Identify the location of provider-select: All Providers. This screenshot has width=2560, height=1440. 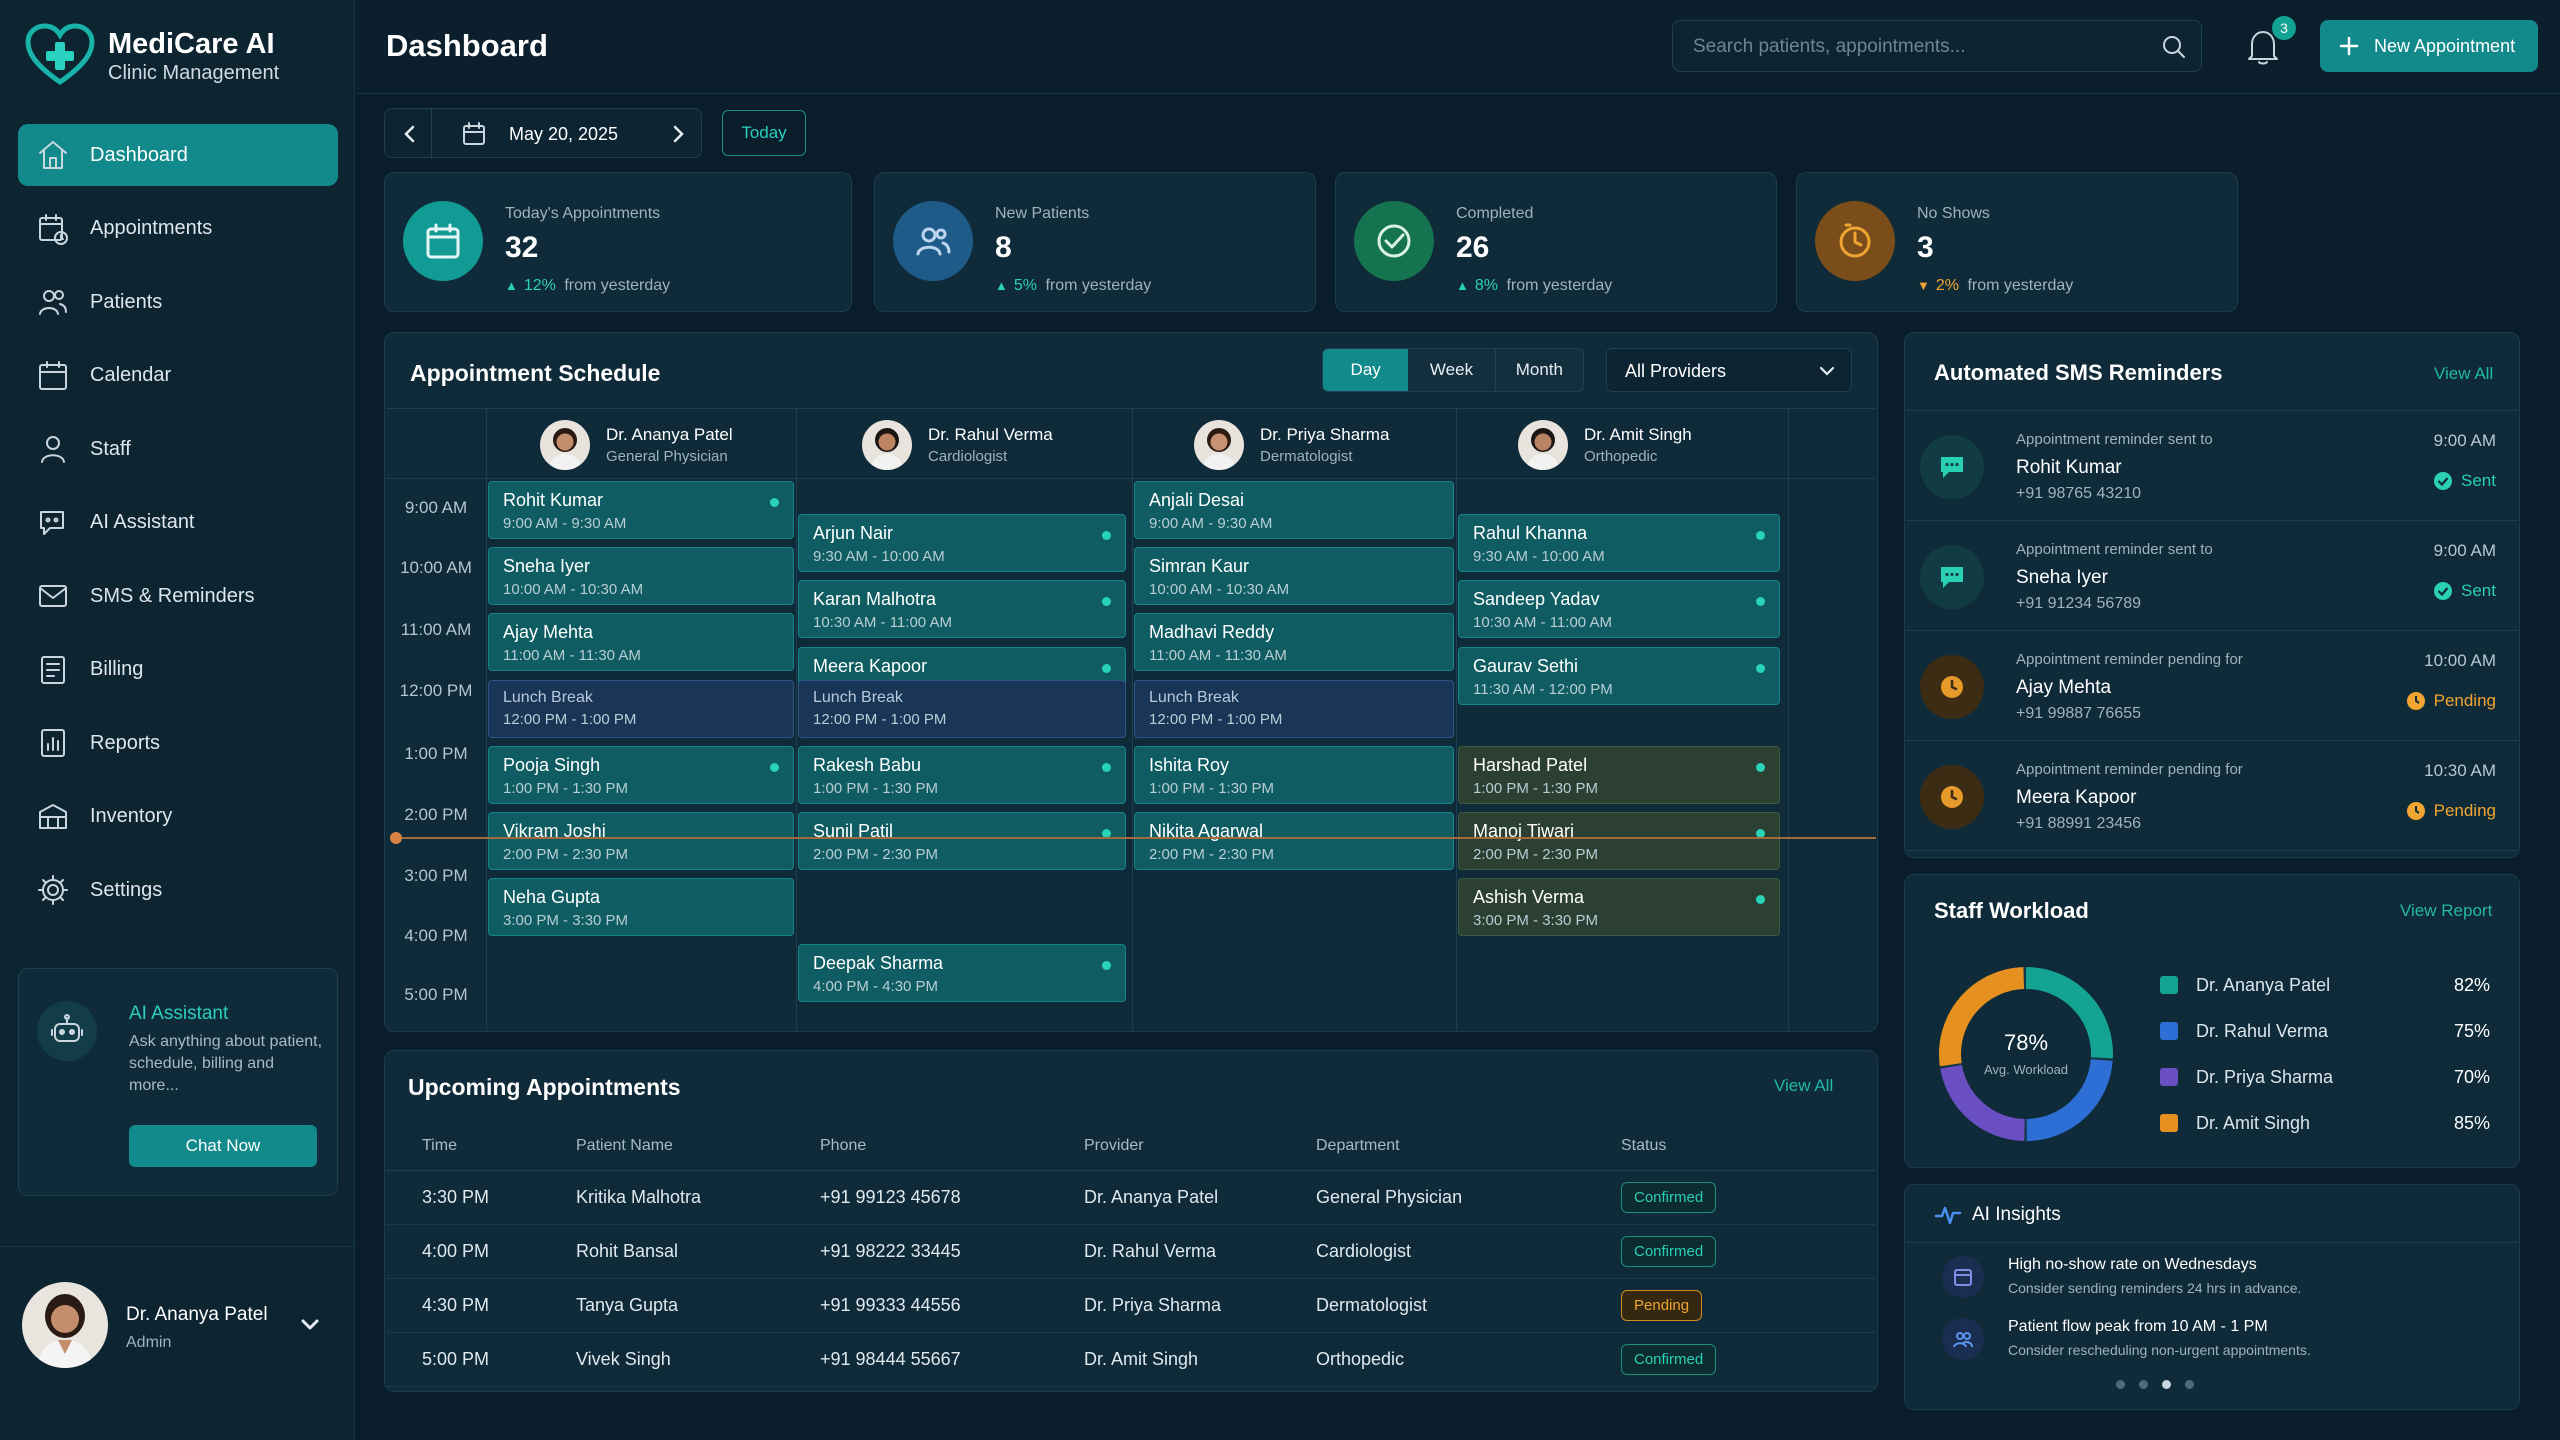
(1729, 370).